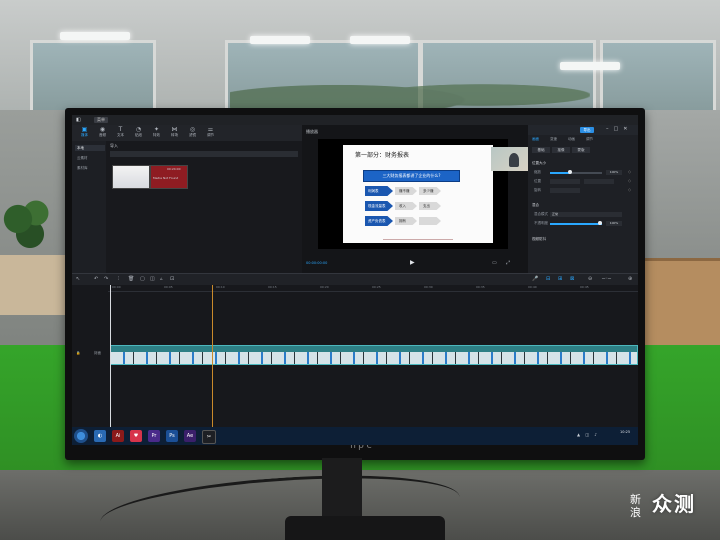 This screenshot has width=720, height=540. Describe the element at coordinates (584, 287) in the screenshot. I see `ruler-label: 00:45` at that location.